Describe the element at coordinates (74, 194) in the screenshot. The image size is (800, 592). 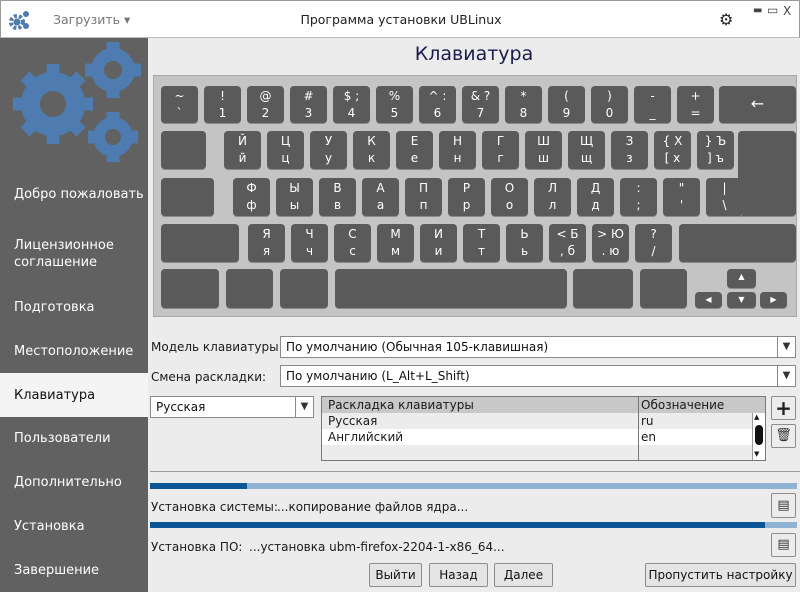
I see `sidebar-item-welcome: Добро пожаловать` at that location.